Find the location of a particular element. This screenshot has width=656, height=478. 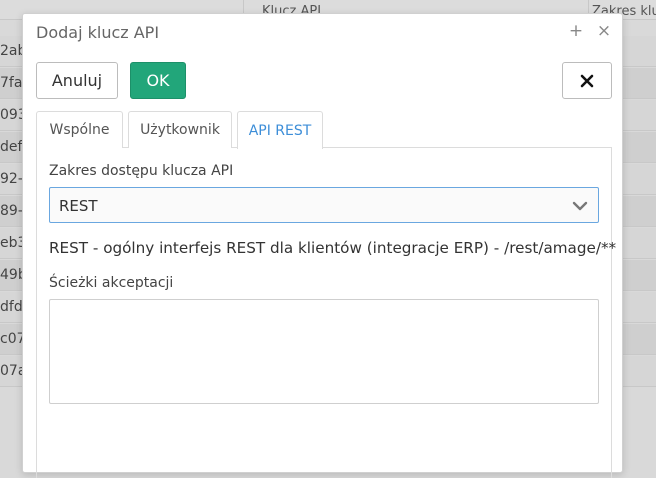

tab-user: Użytkownik is located at coordinates (180, 129).